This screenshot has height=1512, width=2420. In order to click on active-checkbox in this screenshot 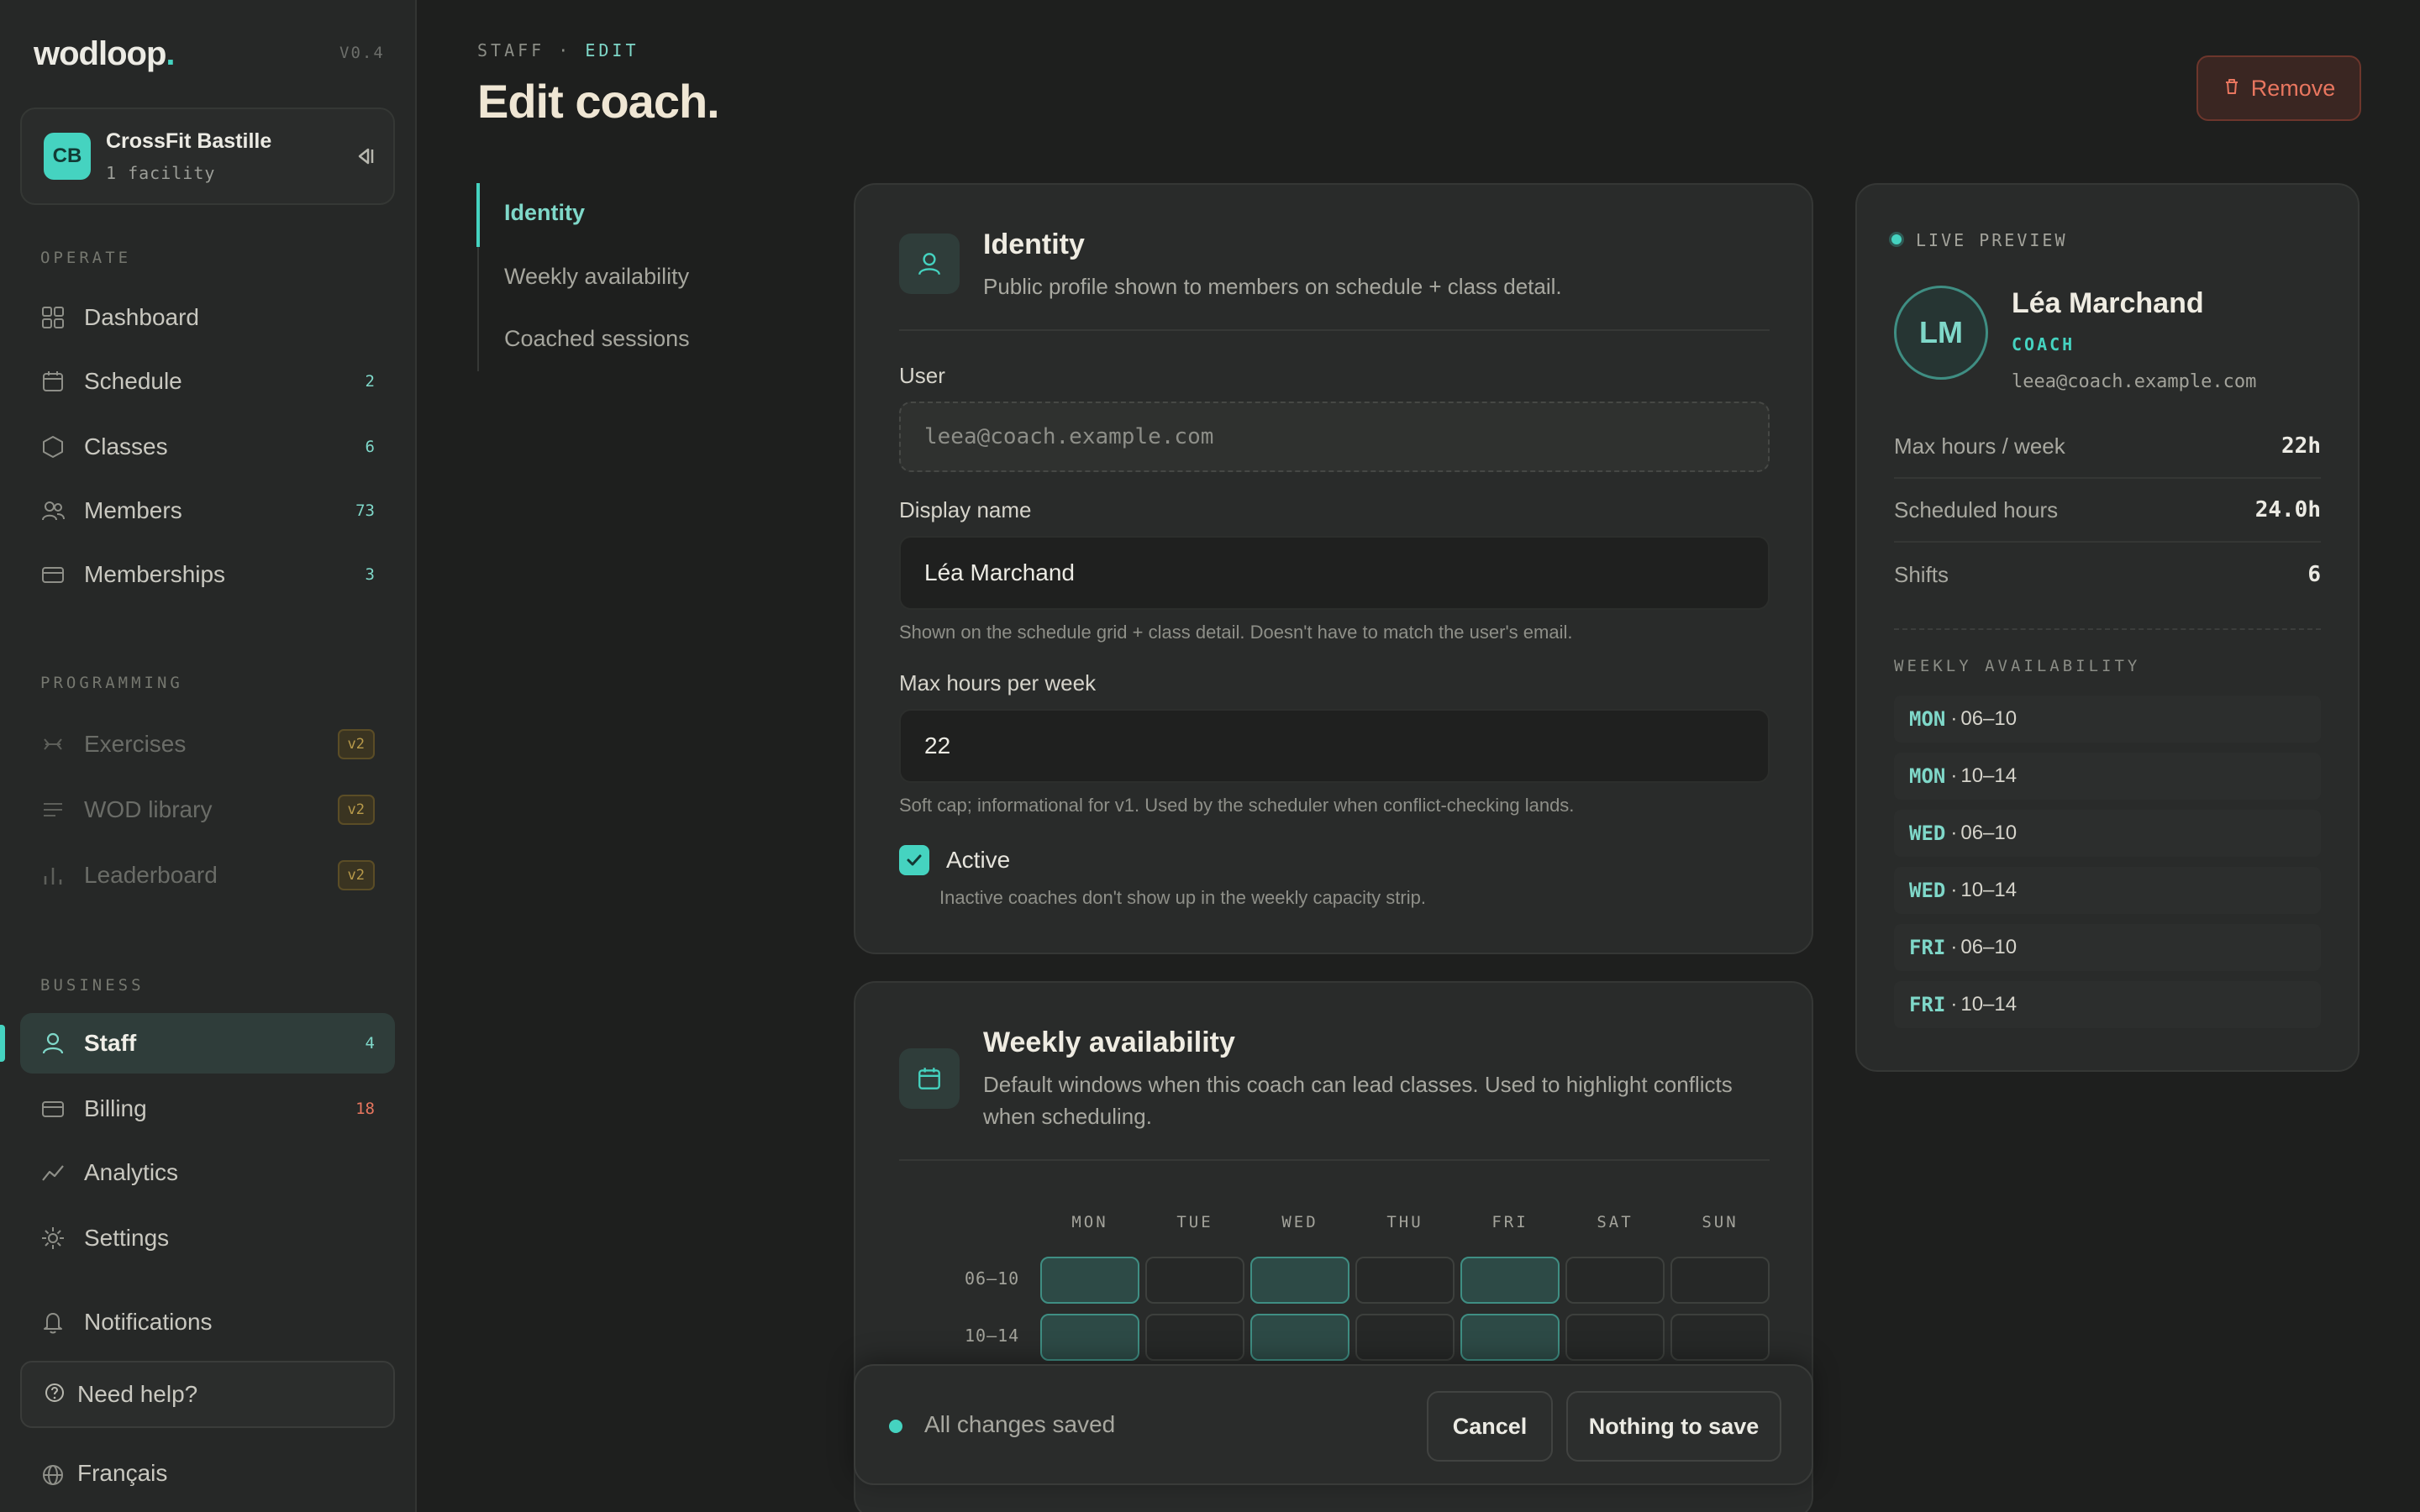, I will do `click(914, 860)`.